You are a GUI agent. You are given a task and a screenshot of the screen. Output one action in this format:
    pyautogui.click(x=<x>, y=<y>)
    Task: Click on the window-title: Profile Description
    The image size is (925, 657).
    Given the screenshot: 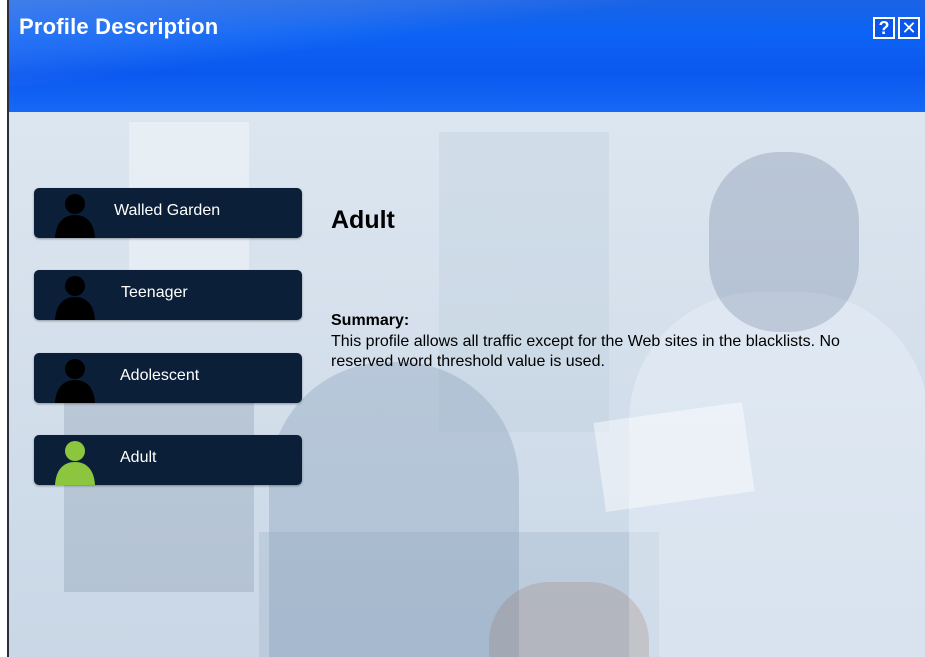 What is the action you would take?
    pyautogui.click(x=119, y=26)
    